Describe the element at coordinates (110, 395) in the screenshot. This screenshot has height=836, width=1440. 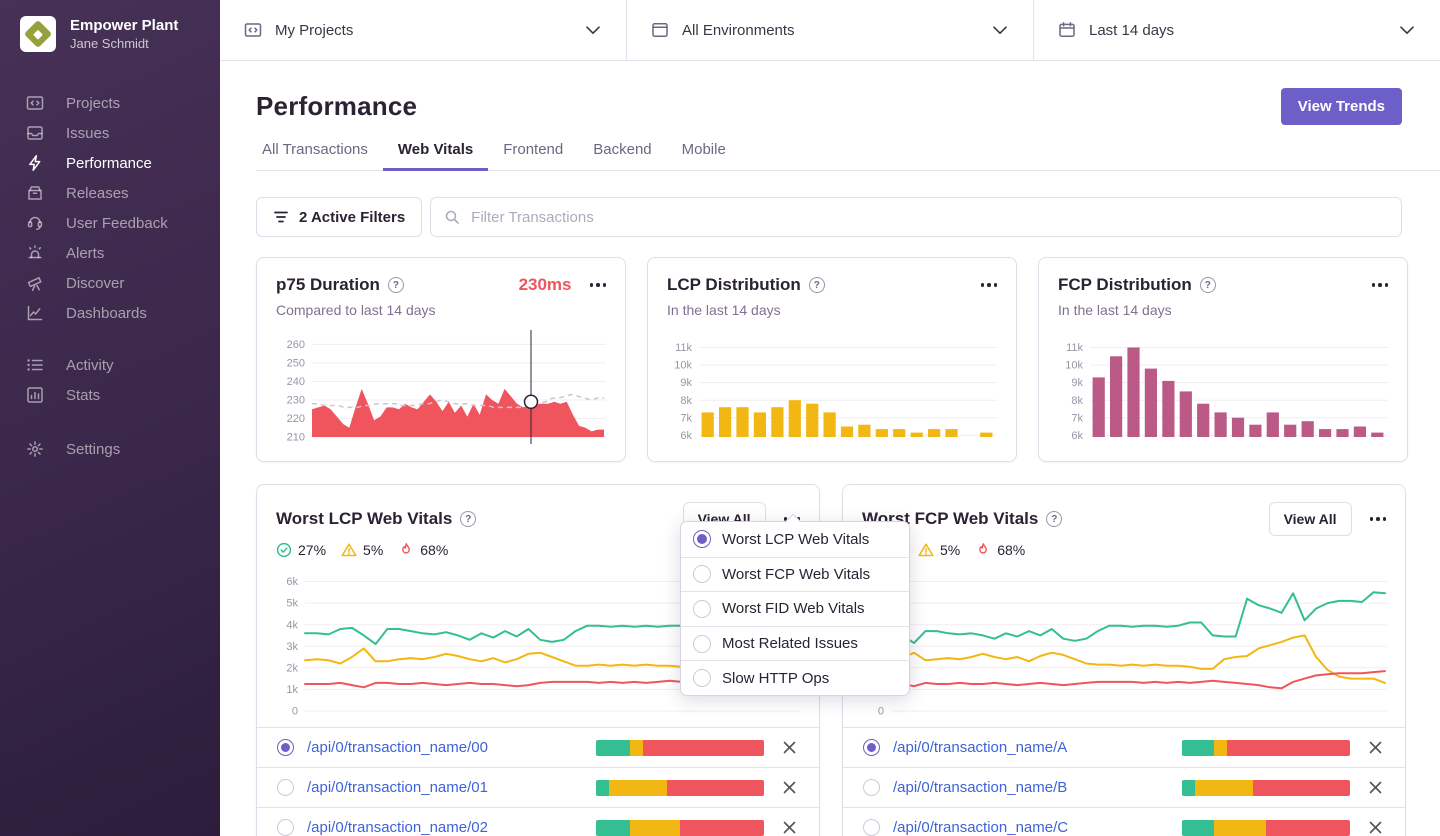
I see `sidebar-item-stats: Stats` at that location.